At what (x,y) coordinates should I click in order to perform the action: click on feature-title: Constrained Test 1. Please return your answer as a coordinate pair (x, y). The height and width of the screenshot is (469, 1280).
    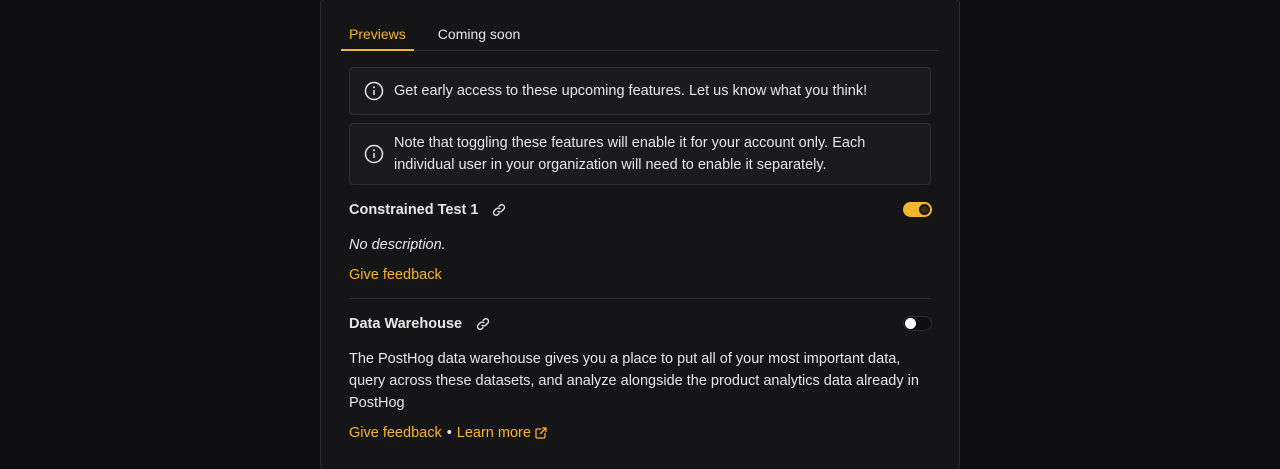
    Looking at the image, I should click on (427, 210).